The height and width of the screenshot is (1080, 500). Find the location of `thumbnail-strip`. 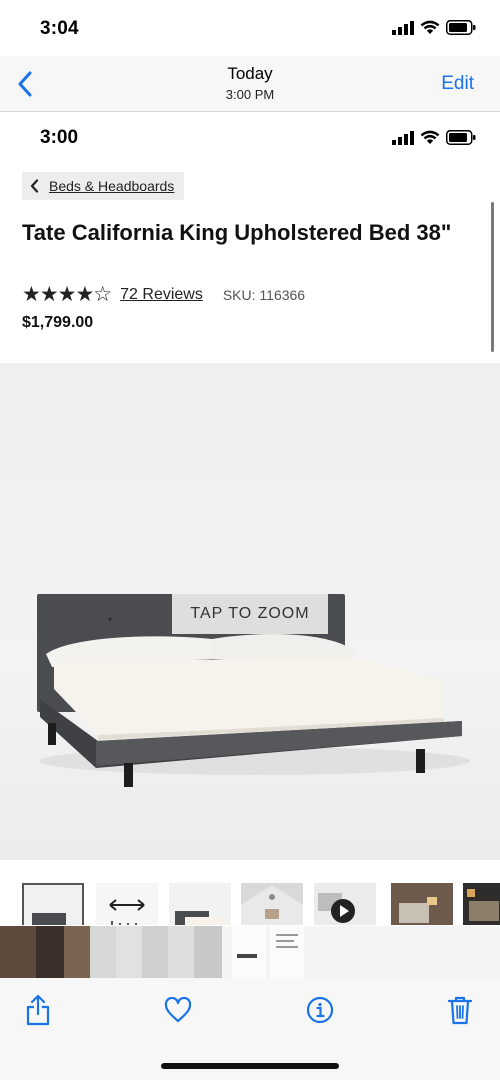

thumbnail-strip is located at coordinates (250, 901).